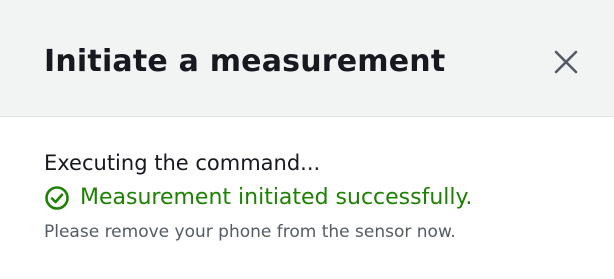  Describe the element at coordinates (276, 197) in the screenshot. I see `success-text: Measurement initiated successfully.` at that location.